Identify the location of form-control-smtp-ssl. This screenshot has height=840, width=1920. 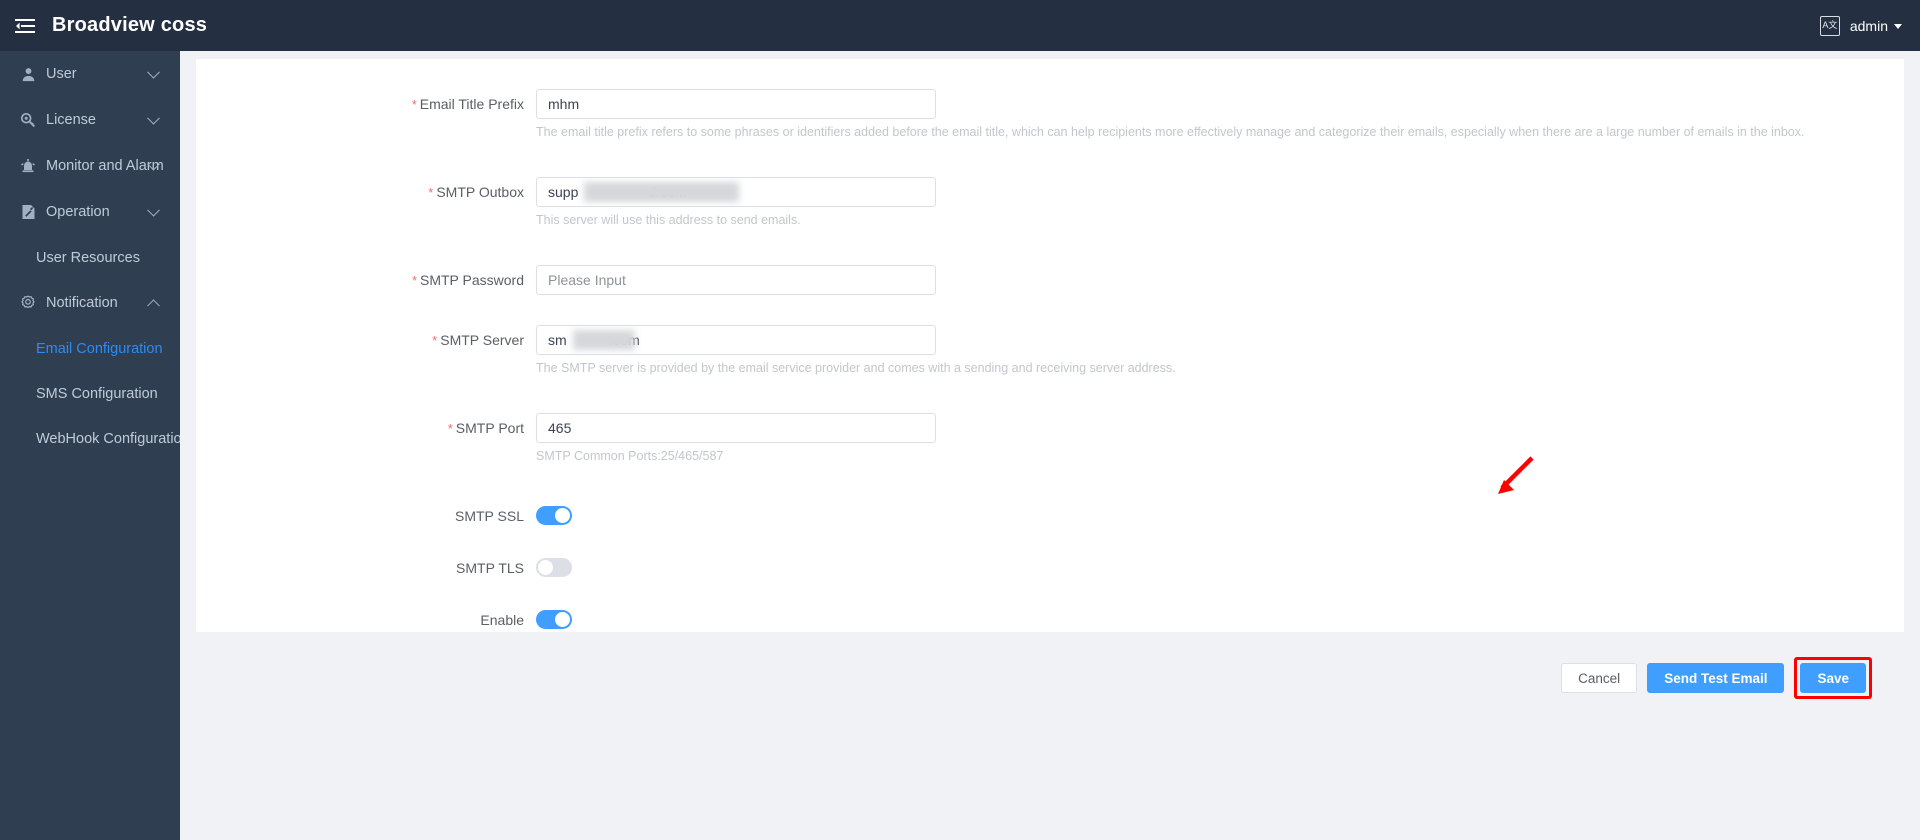
(1220, 513).